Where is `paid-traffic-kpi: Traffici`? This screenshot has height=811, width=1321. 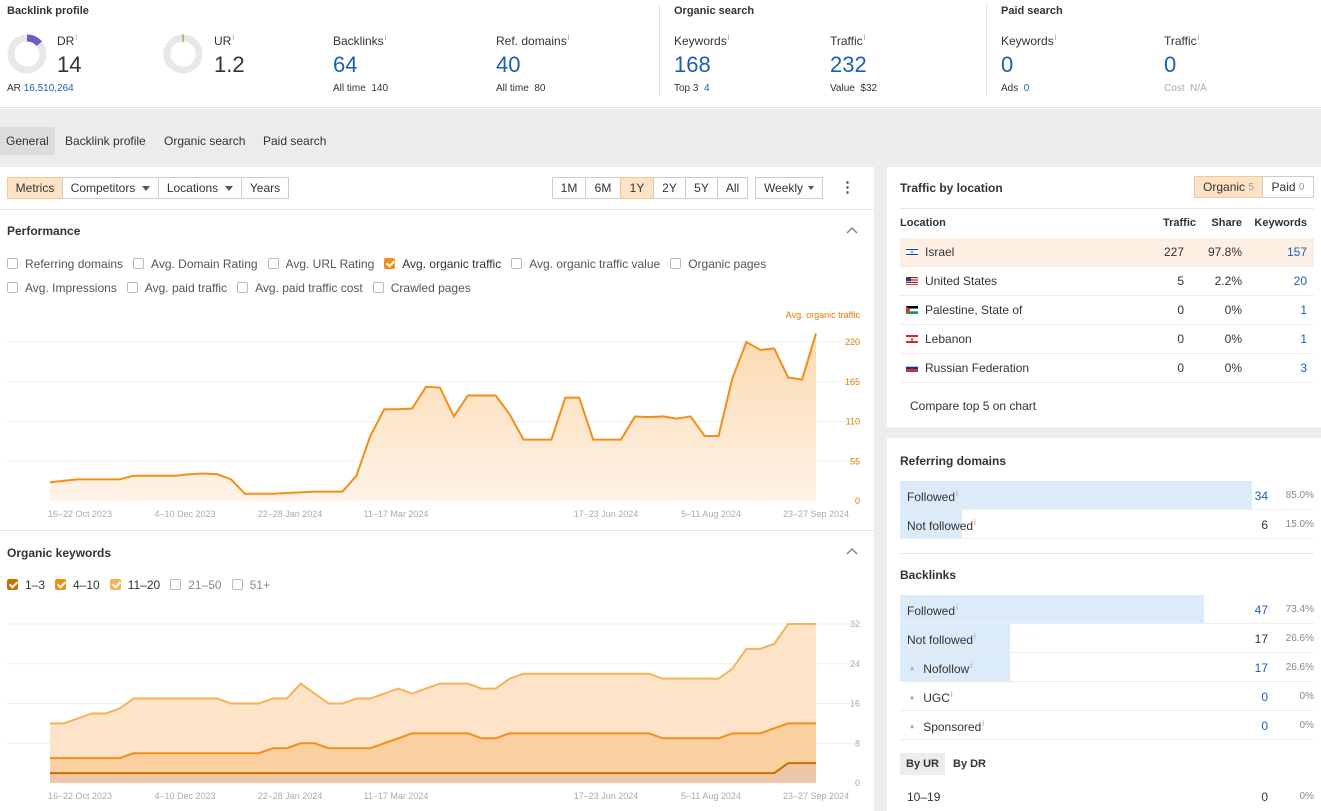 paid-traffic-kpi: Traffici is located at coordinates (1181, 40).